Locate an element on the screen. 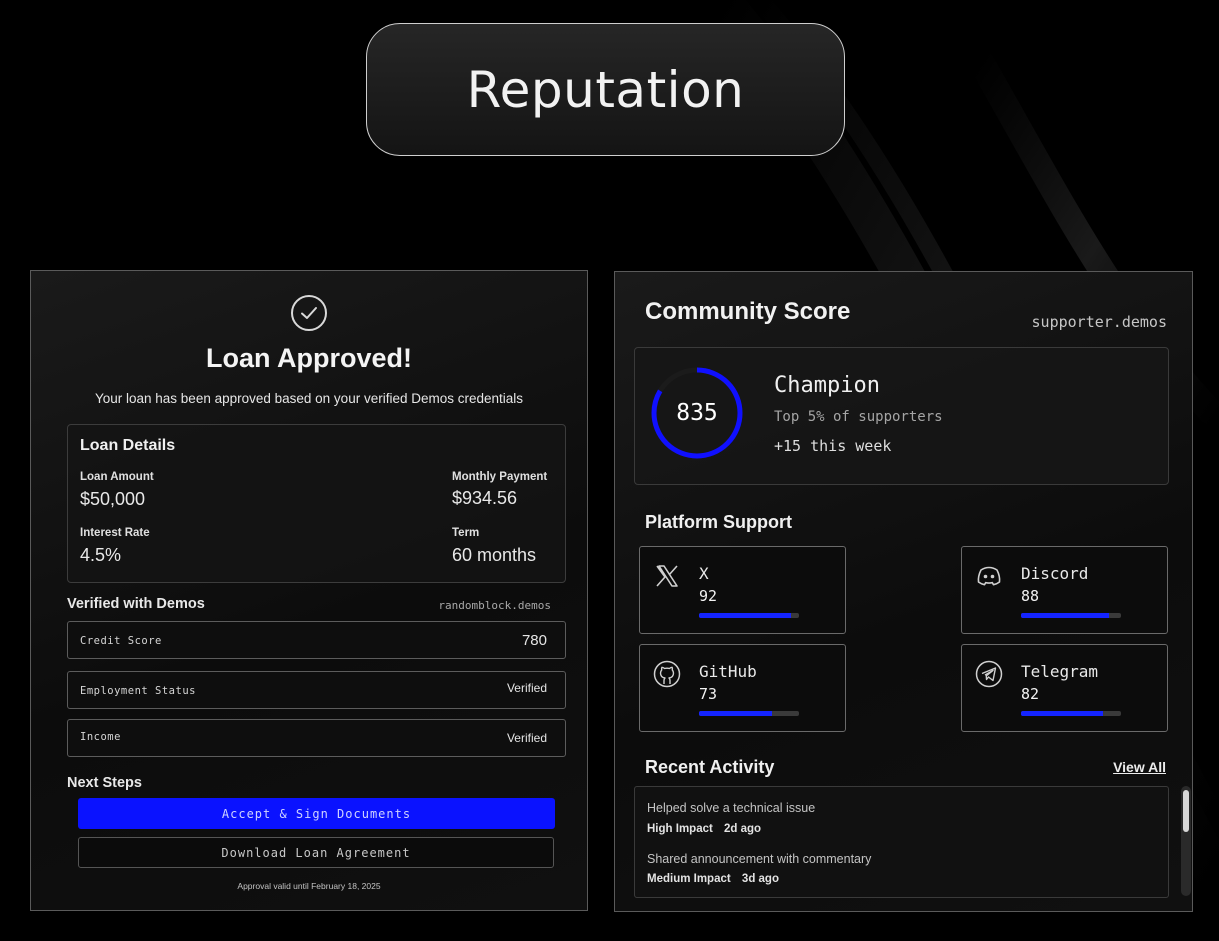 Image resolution: width=1219 pixels, height=941 pixels. verified-title: Verified with Demos is located at coordinates (136, 604).